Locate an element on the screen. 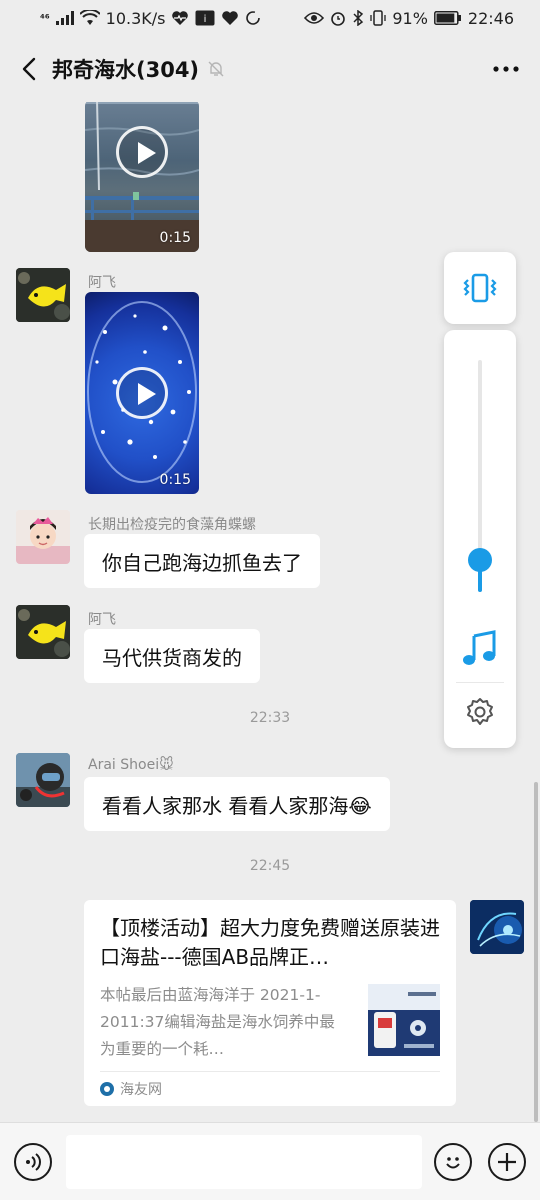  message-input is located at coordinates (244, 1162).